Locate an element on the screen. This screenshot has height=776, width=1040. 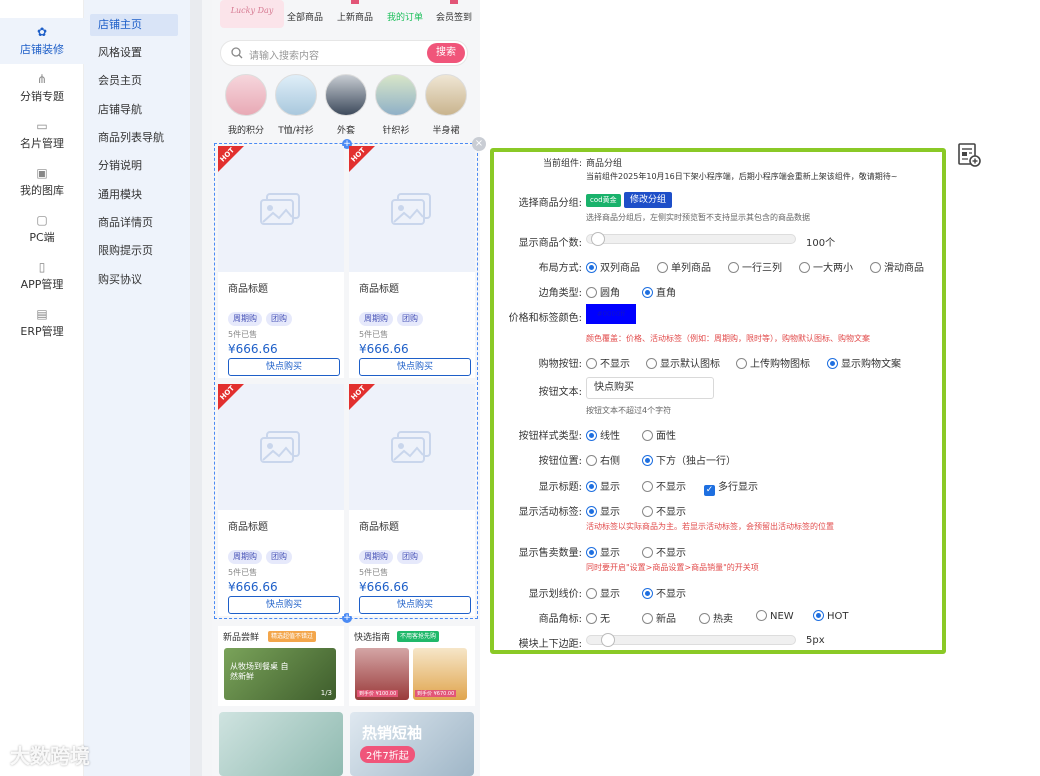
add-document-icon is located at coordinates (969, 155).